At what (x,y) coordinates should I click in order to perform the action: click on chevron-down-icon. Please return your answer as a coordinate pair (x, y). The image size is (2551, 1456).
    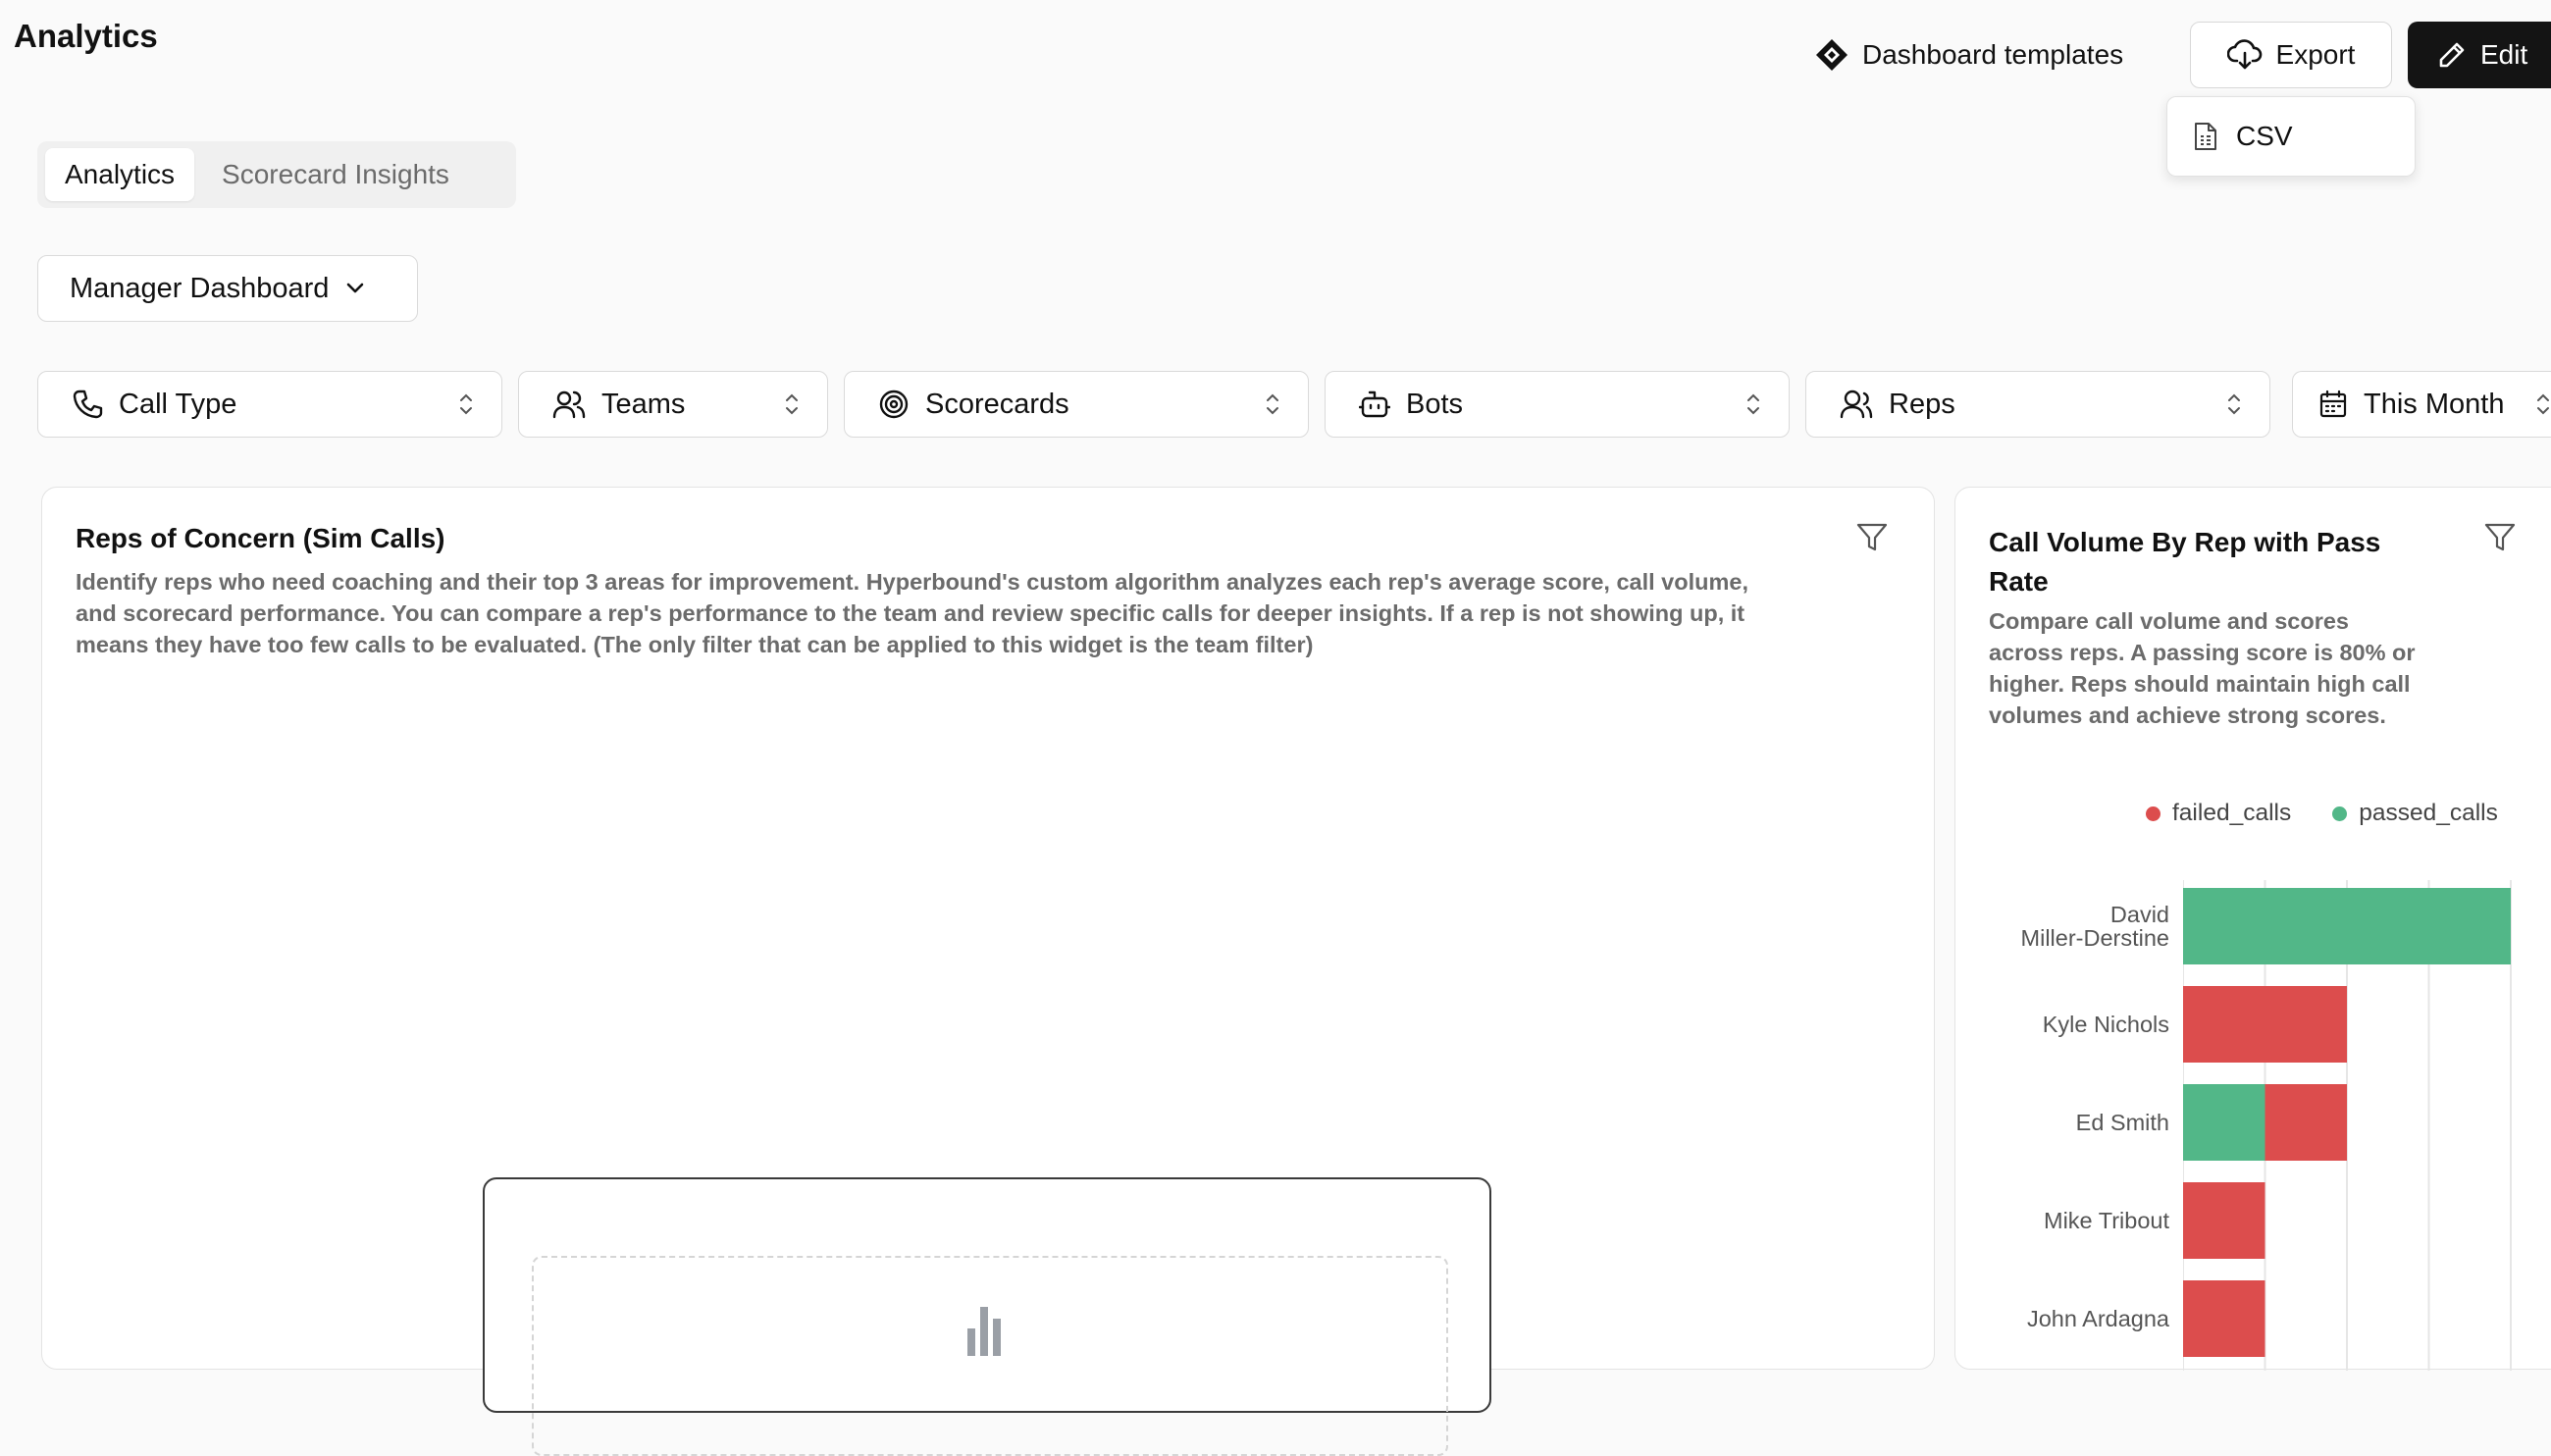
    Looking at the image, I should click on (355, 288).